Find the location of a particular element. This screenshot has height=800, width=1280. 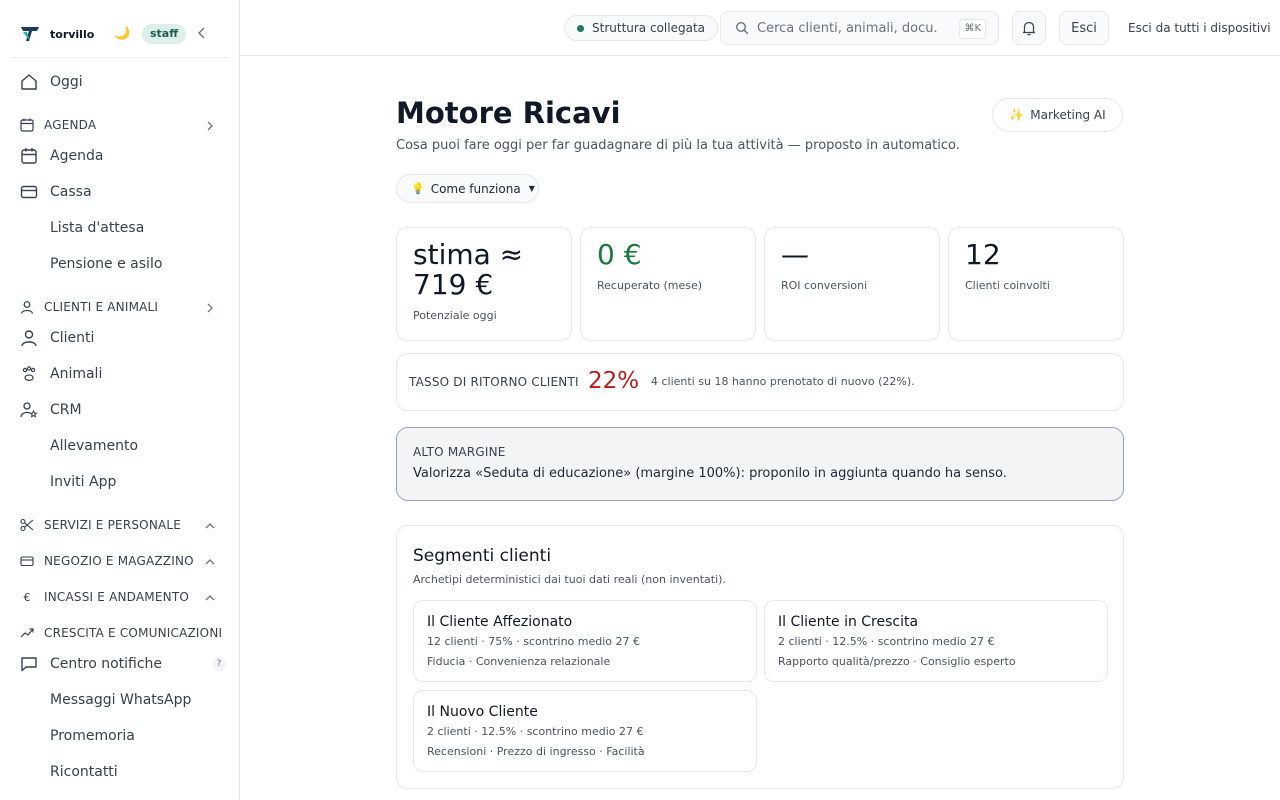

stat-label: Potenziale oggi is located at coordinates (455, 315).